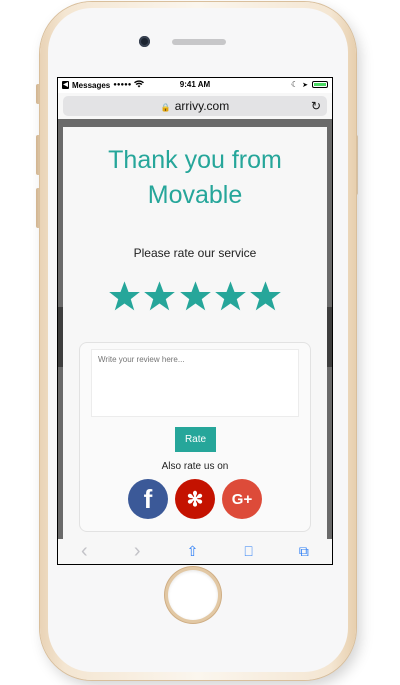 This screenshot has height=685, width=400. What do you see at coordinates (294, 84) in the screenshot?
I see `moon-icon: ☾` at bounding box center [294, 84].